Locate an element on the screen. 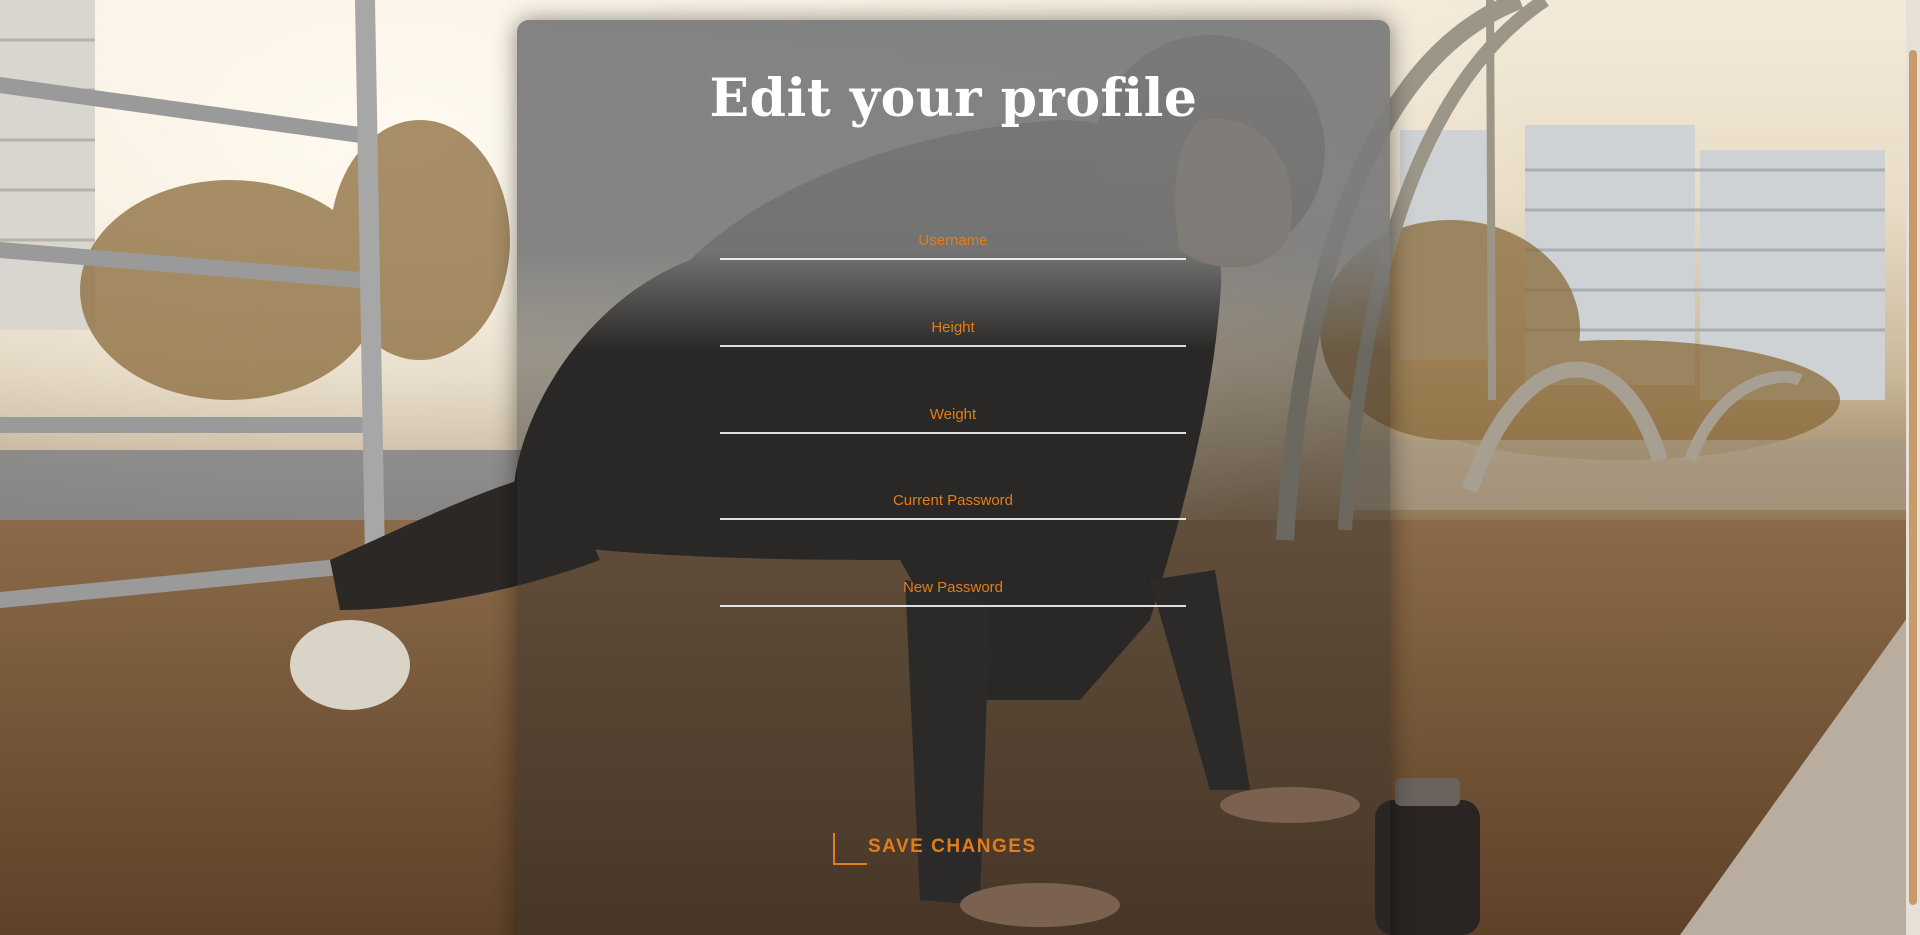 This screenshot has width=1920, height=935. height-input is located at coordinates (953, 322).